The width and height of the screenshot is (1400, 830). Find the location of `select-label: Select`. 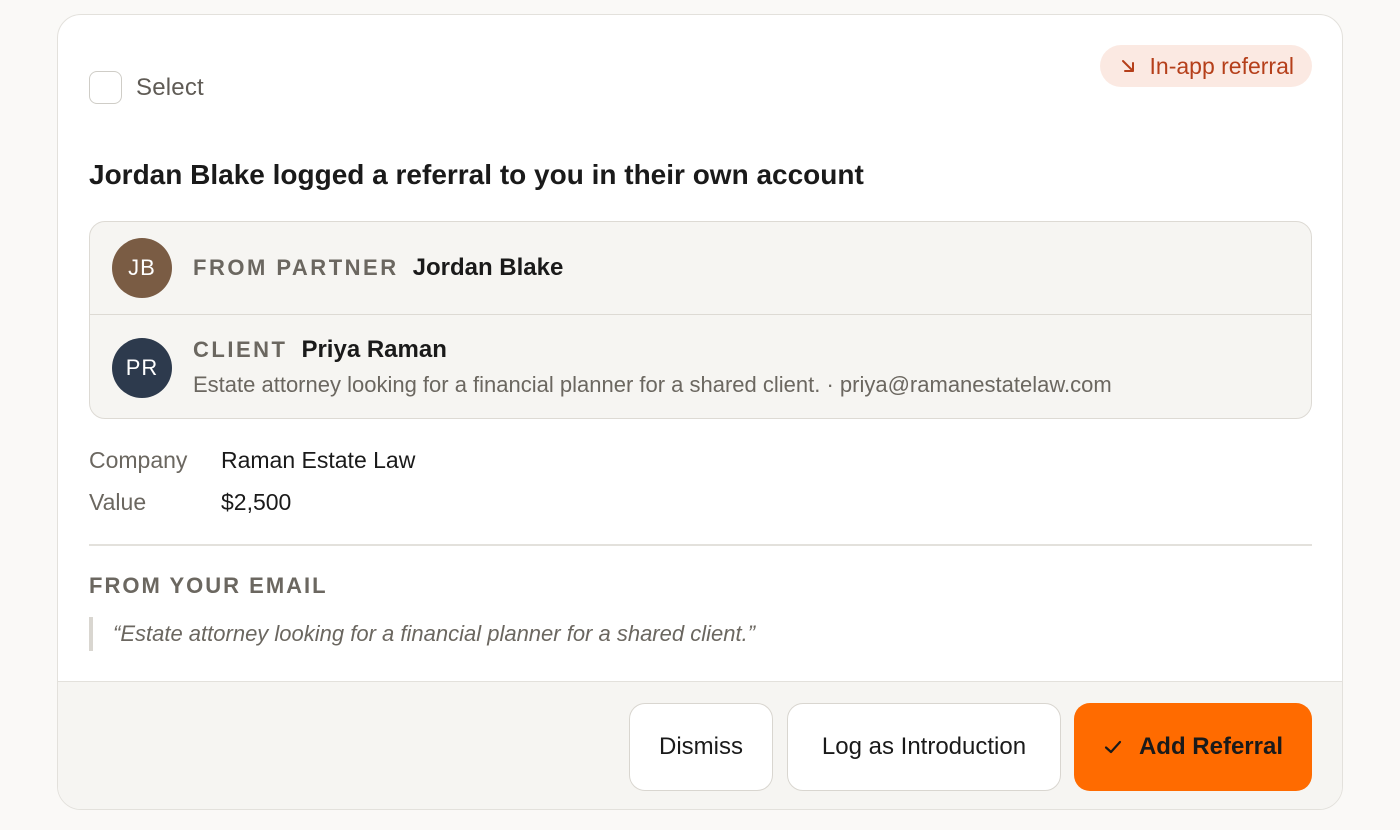

select-label: Select is located at coordinates (170, 87).